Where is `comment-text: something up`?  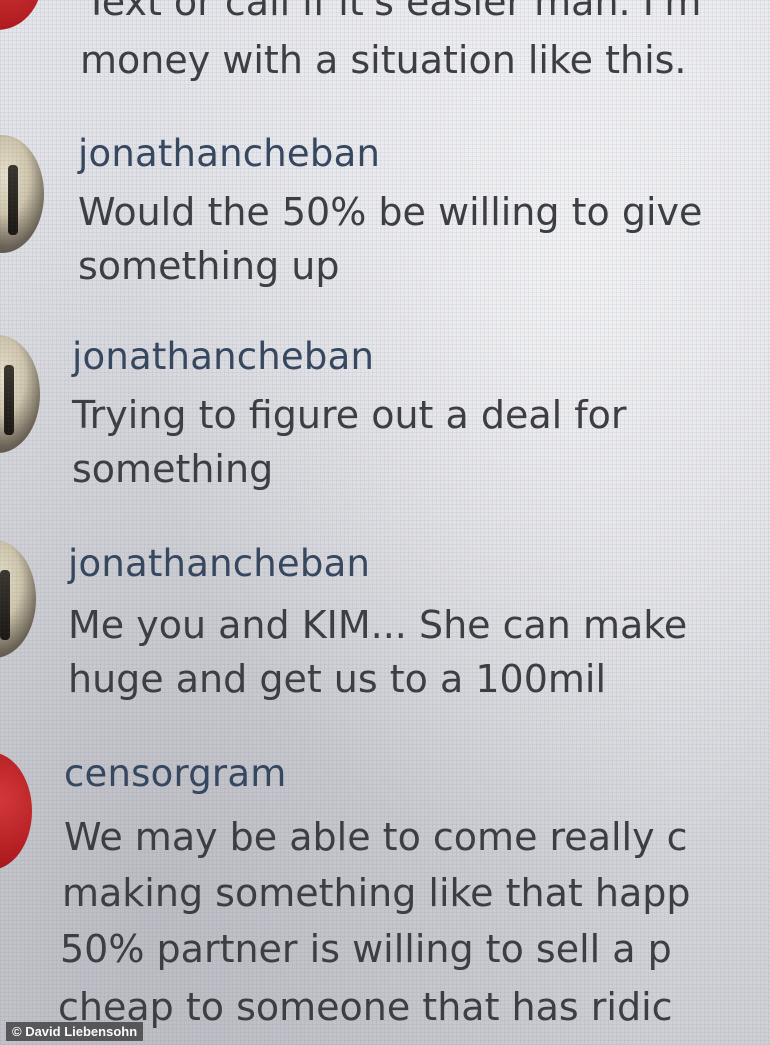 comment-text: something up is located at coordinates (209, 266).